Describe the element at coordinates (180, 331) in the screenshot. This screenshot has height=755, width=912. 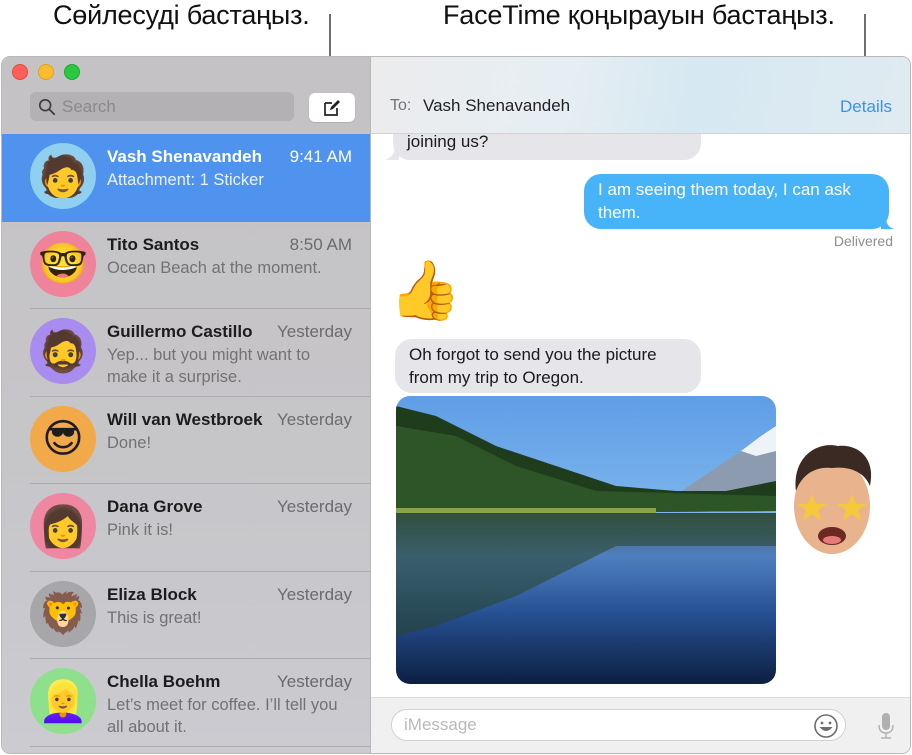
I see `conversation-name: Guillermo Castillo` at that location.